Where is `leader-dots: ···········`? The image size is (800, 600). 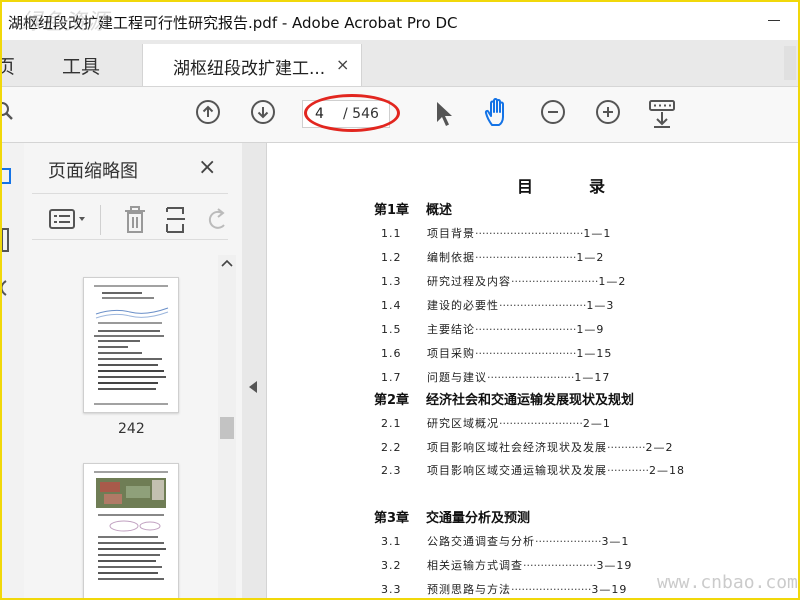
leader-dots: ··········· is located at coordinates (626, 447).